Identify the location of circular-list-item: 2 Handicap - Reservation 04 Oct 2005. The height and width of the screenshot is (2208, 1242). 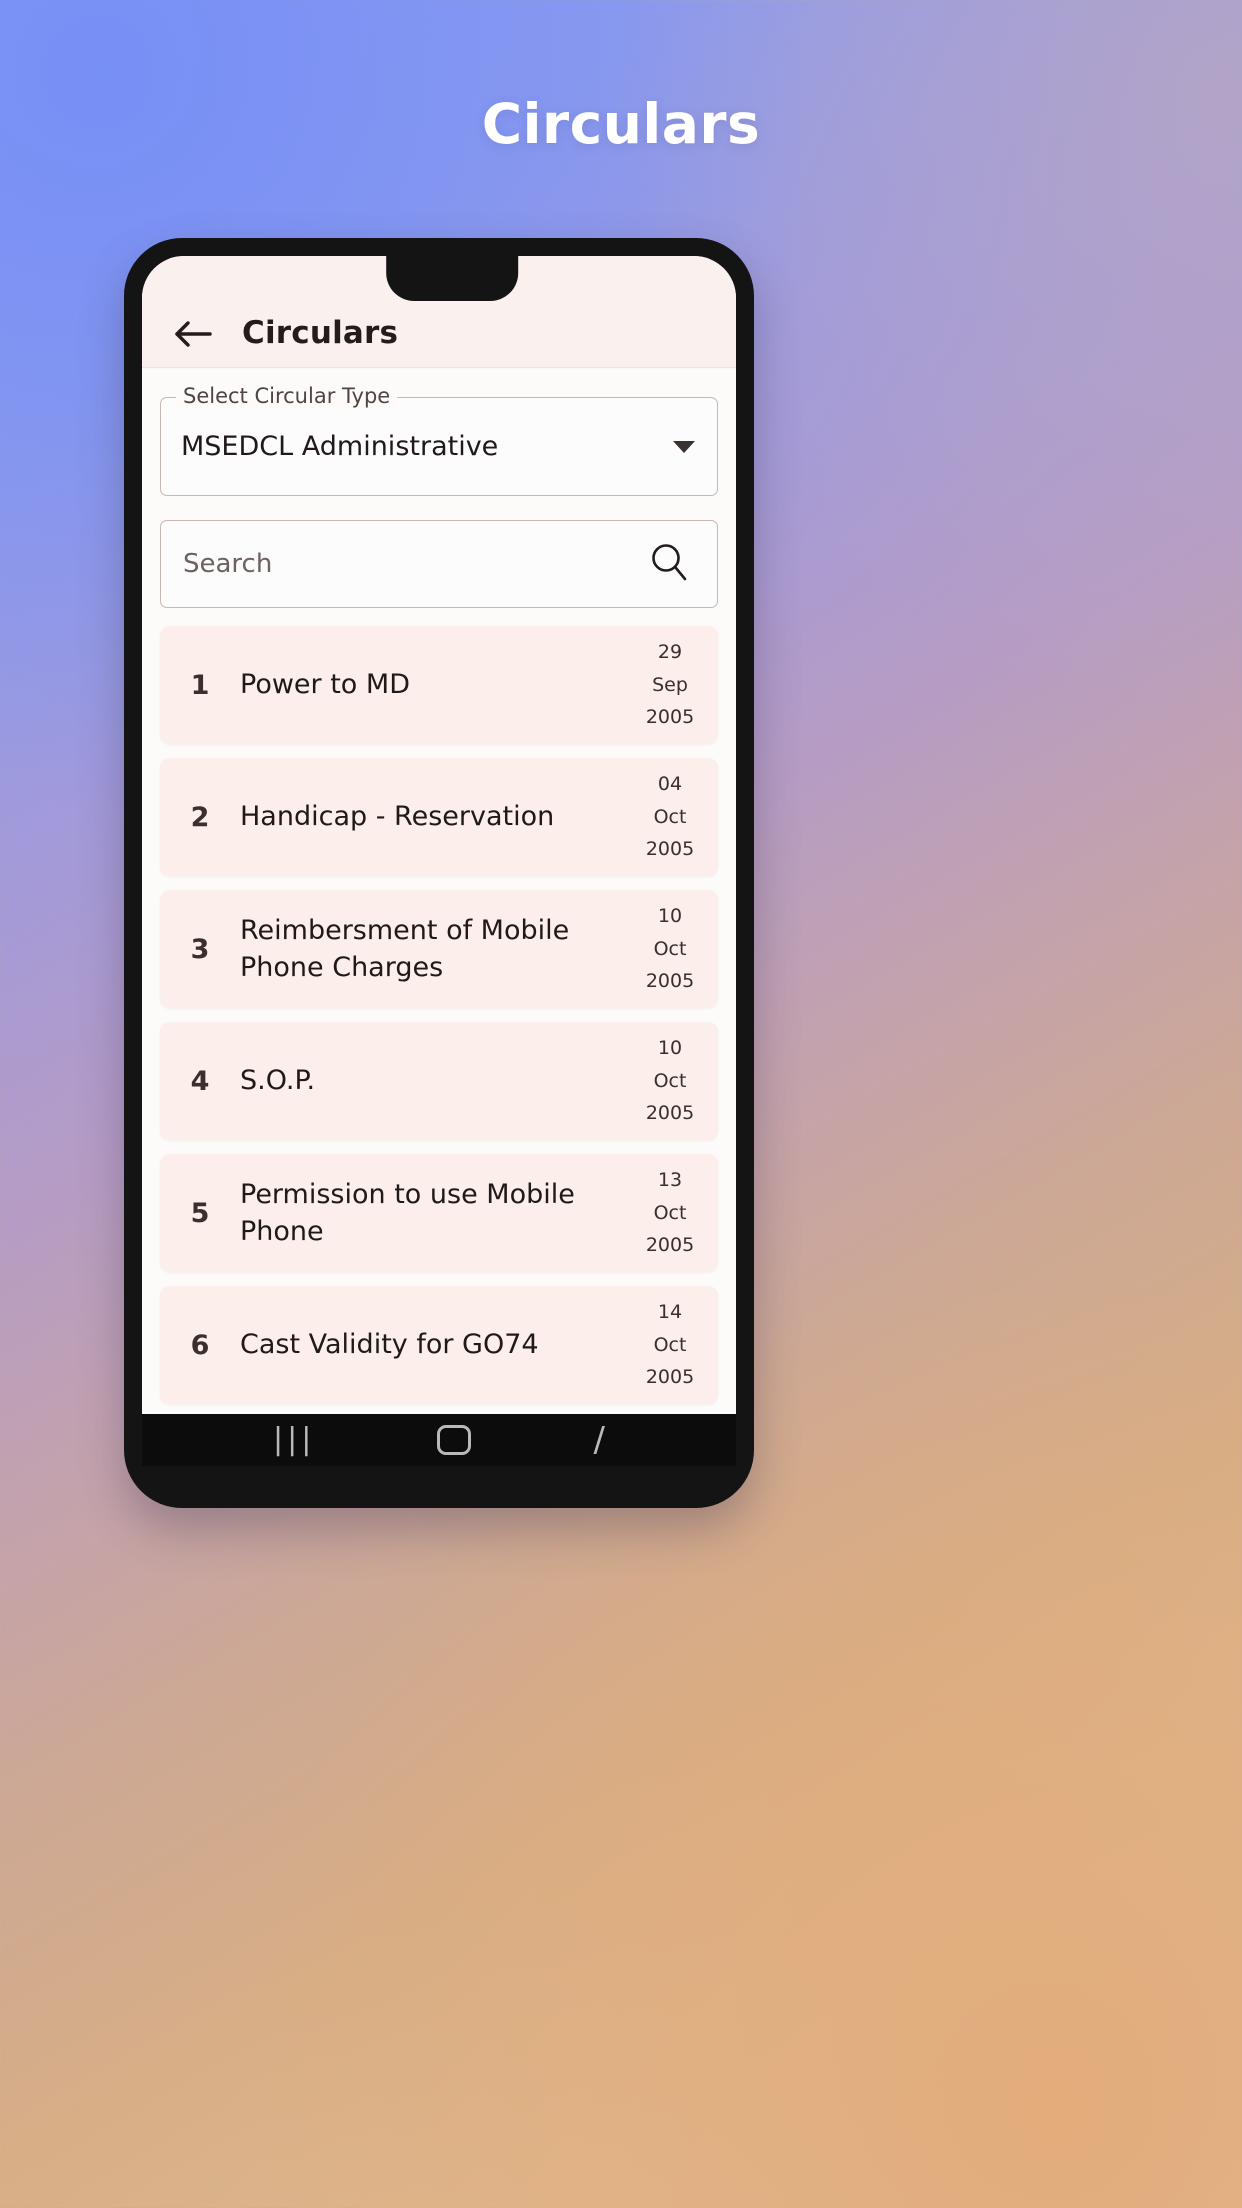
(439, 817).